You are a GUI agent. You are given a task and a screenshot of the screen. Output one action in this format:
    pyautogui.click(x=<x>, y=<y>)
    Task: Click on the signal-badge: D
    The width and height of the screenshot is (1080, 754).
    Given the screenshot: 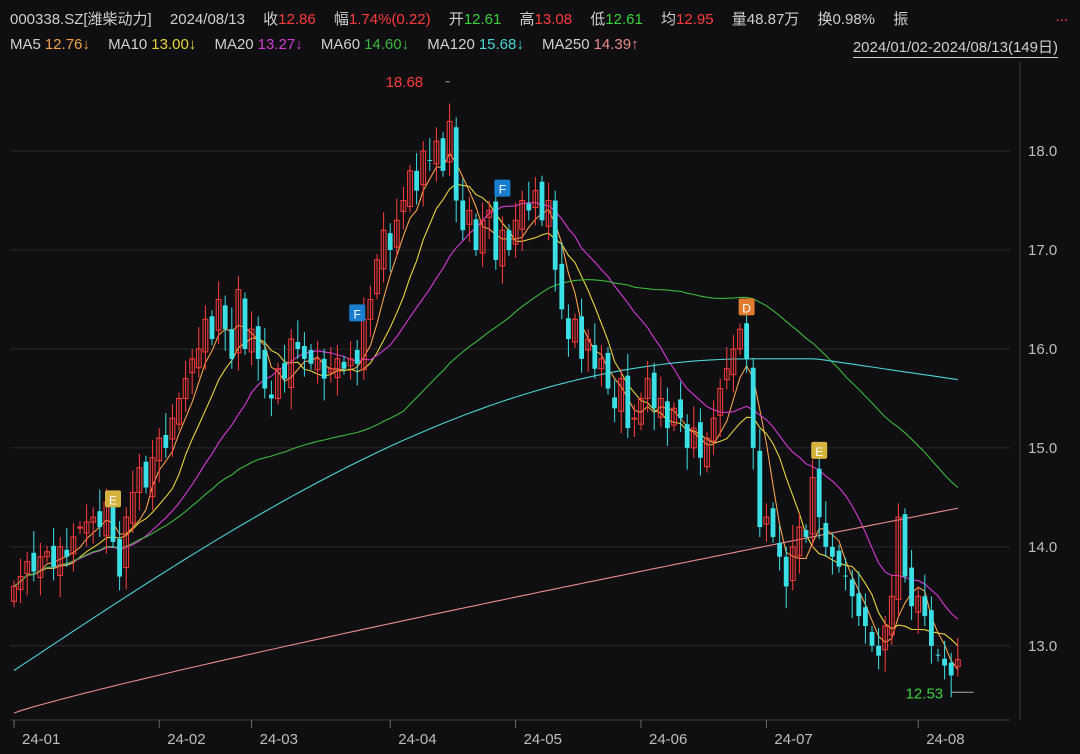 What is the action you would take?
    pyautogui.click(x=746, y=307)
    